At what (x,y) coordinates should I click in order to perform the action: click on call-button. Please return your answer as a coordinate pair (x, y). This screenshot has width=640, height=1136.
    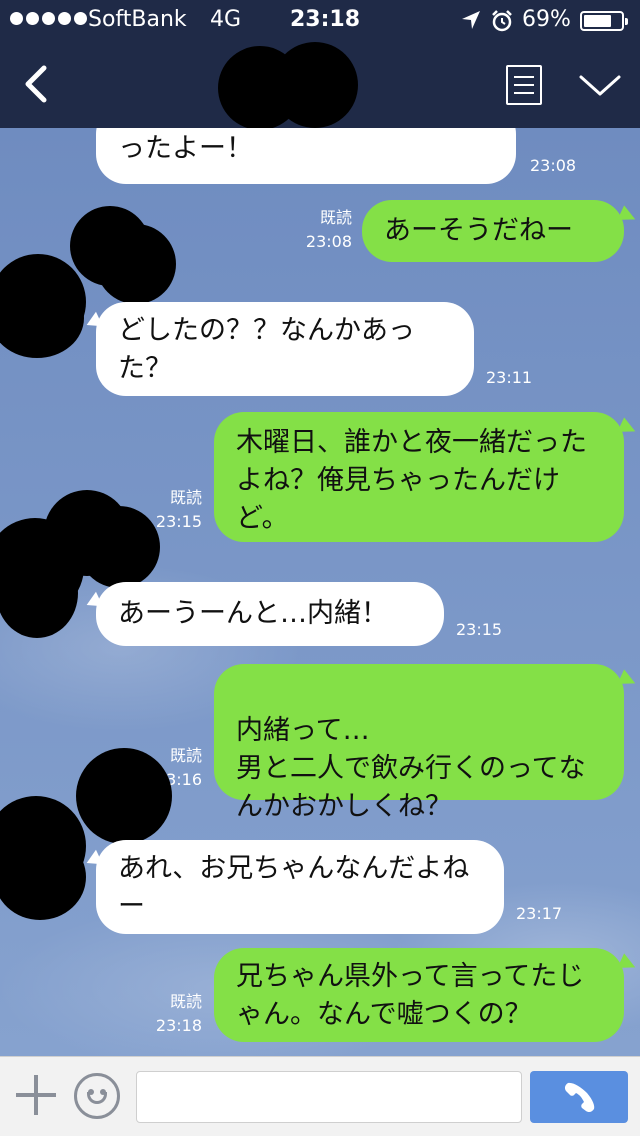
    Looking at the image, I should click on (579, 1097).